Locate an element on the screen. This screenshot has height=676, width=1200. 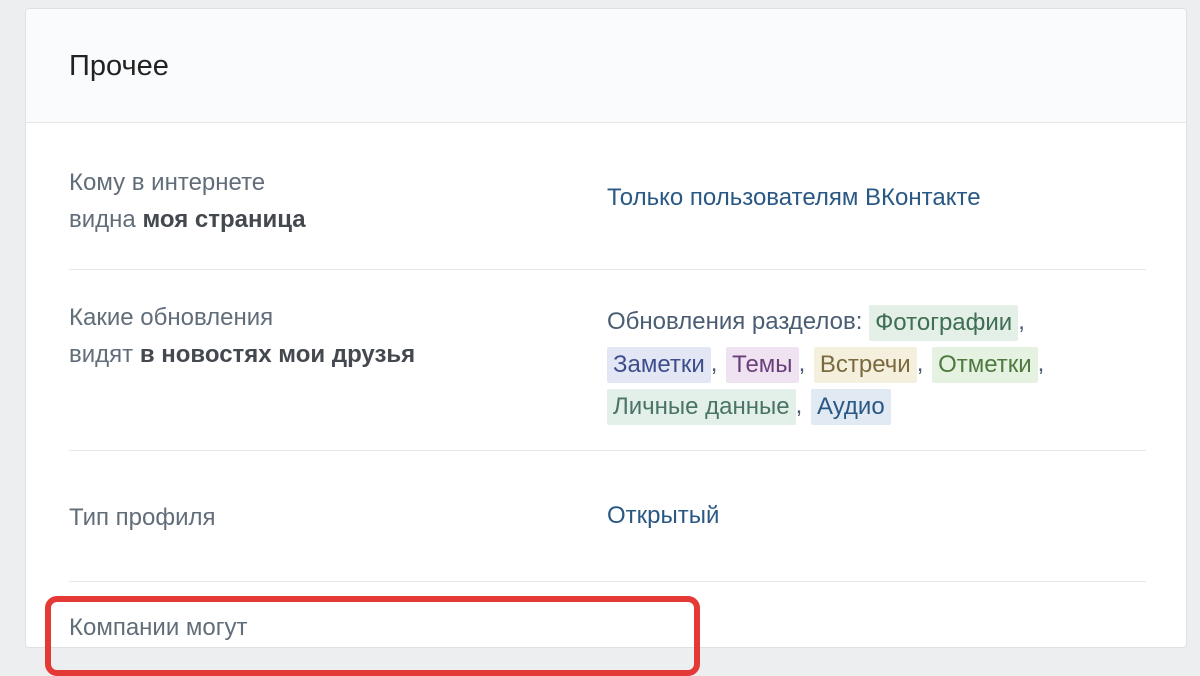
updates-label-line1: Какие обновления is located at coordinates (171, 317).